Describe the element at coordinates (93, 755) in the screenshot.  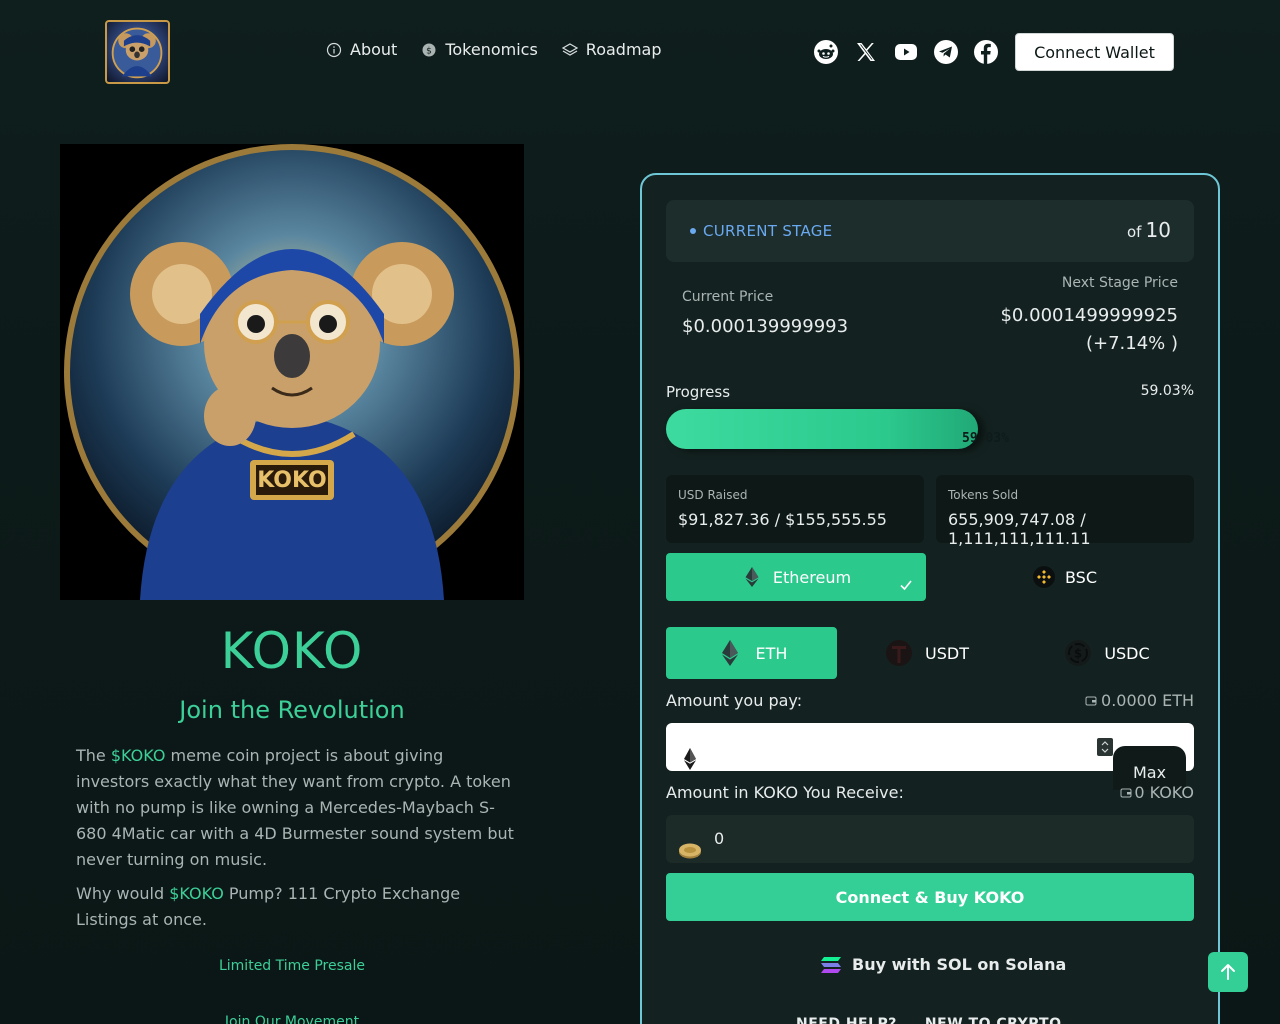
I see `desc1-pre: The` at that location.